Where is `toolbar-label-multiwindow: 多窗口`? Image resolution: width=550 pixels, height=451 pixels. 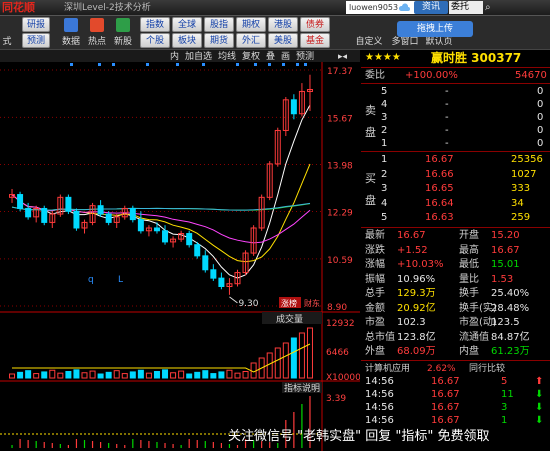
toolbar-label-multiwindow: 多窗口 is located at coordinates (405, 42).